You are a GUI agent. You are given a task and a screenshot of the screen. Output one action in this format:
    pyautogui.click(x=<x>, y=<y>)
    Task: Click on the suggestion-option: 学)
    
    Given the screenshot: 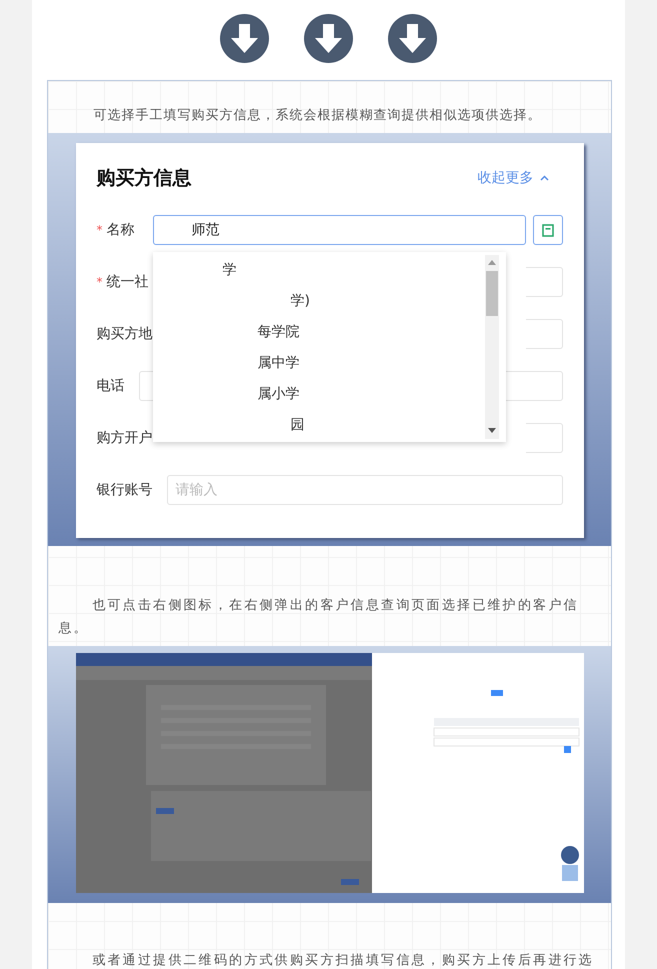 What is the action you would take?
    pyautogui.click(x=318, y=301)
    